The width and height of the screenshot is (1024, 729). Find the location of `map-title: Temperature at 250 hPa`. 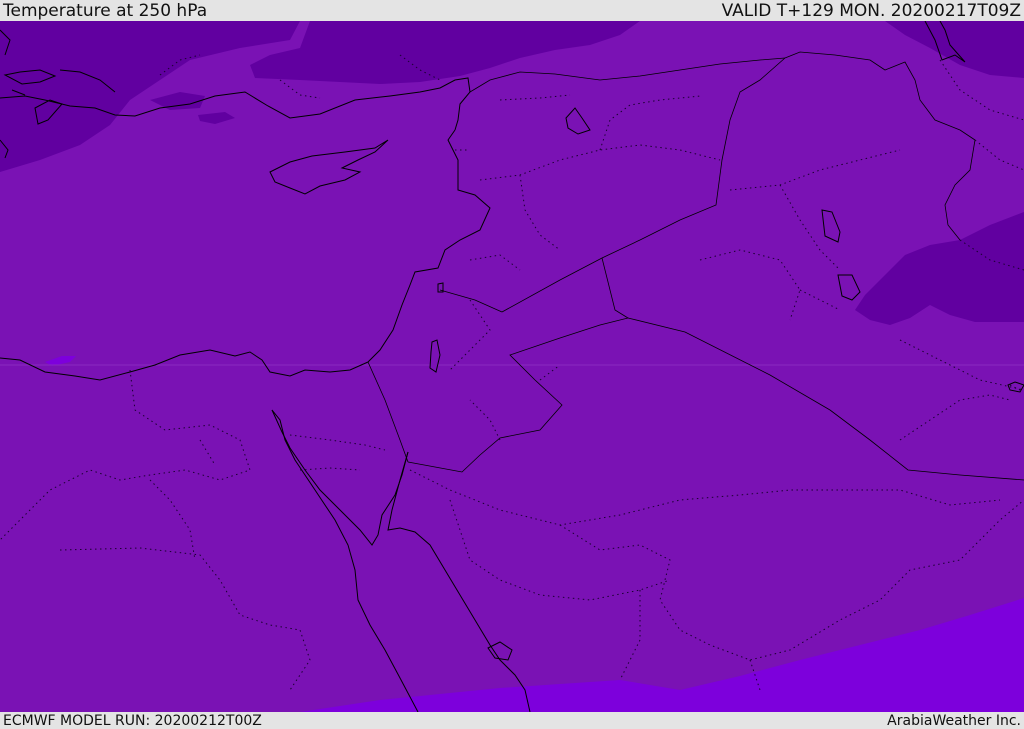

map-title: Temperature at 250 hPa is located at coordinates (105, 10).